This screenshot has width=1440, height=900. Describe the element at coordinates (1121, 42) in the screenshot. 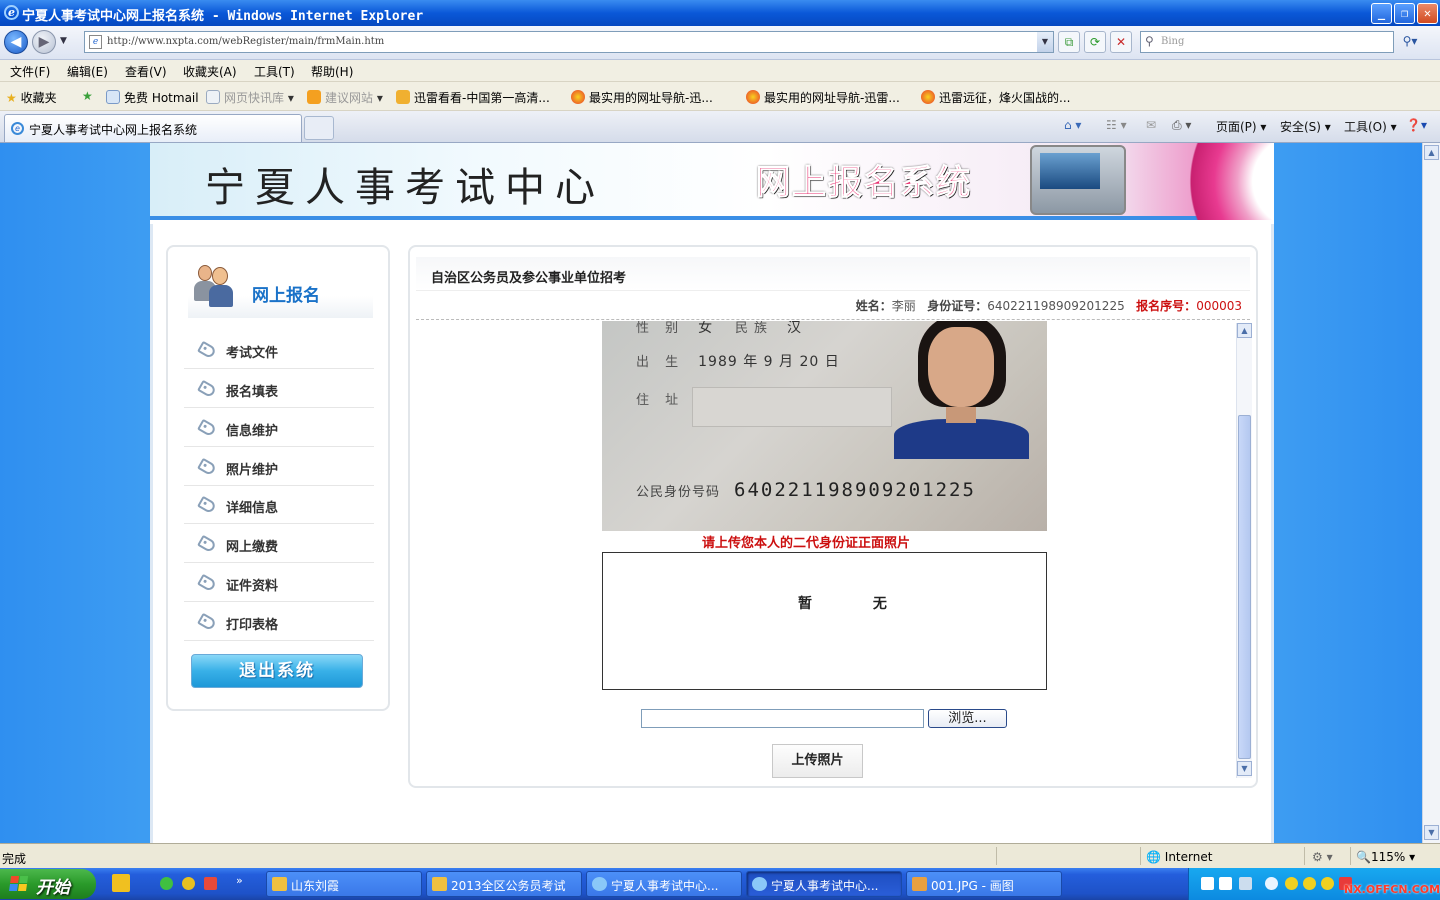

I see `stop-icon: ✕` at that location.